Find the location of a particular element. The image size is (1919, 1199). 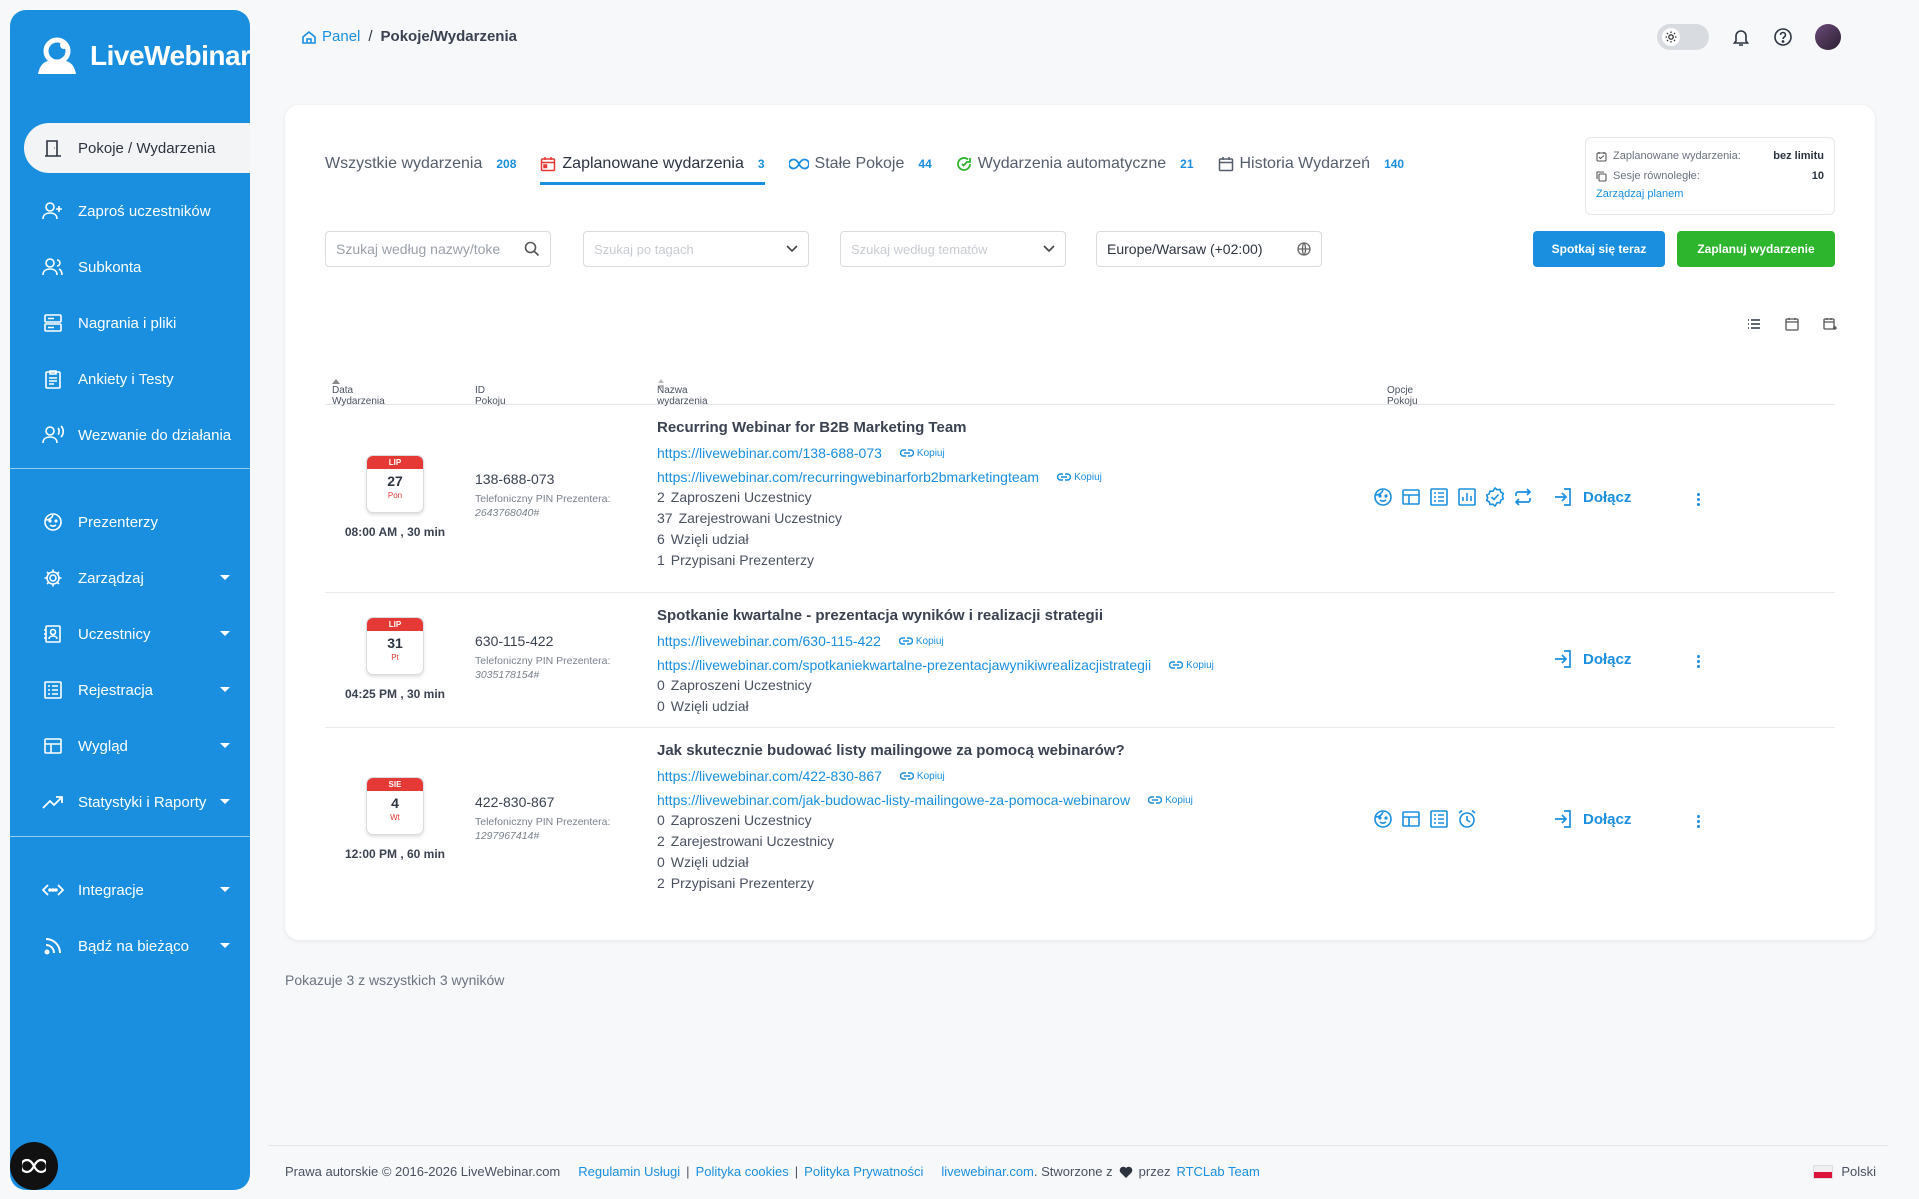

avatar is located at coordinates (1828, 37).